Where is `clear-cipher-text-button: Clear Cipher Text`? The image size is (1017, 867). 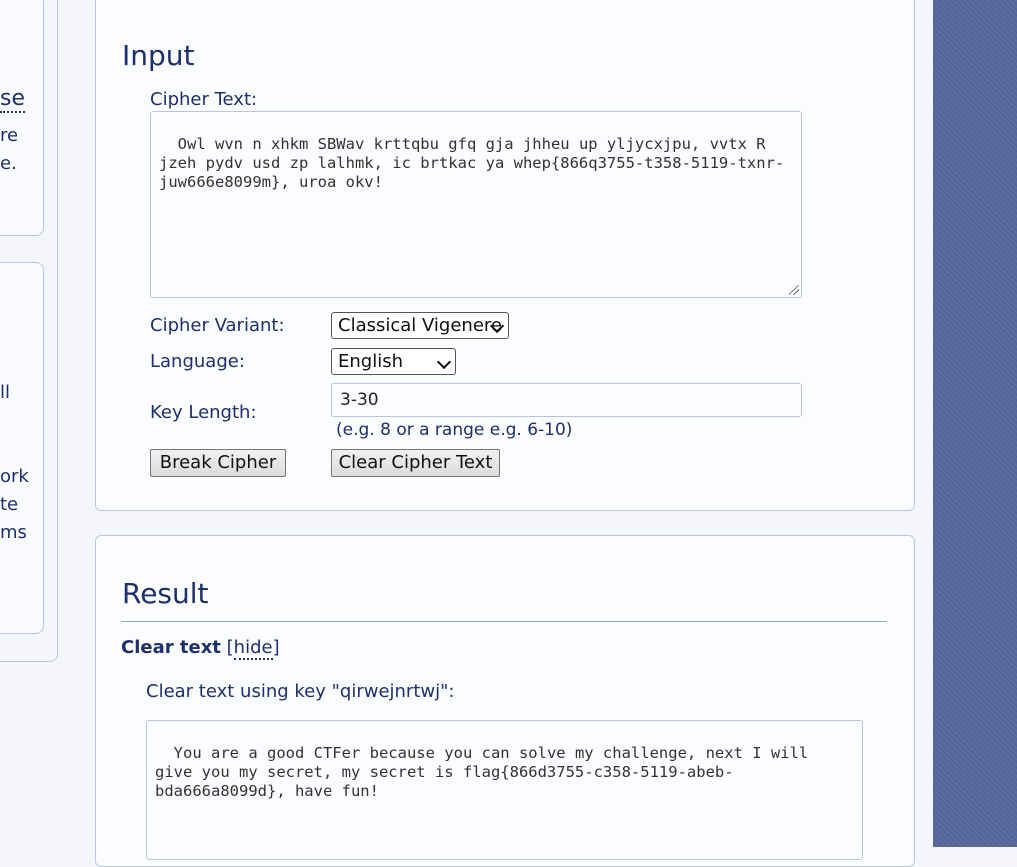 clear-cipher-text-button: Clear Cipher Text is located at coordinates (415, 463).